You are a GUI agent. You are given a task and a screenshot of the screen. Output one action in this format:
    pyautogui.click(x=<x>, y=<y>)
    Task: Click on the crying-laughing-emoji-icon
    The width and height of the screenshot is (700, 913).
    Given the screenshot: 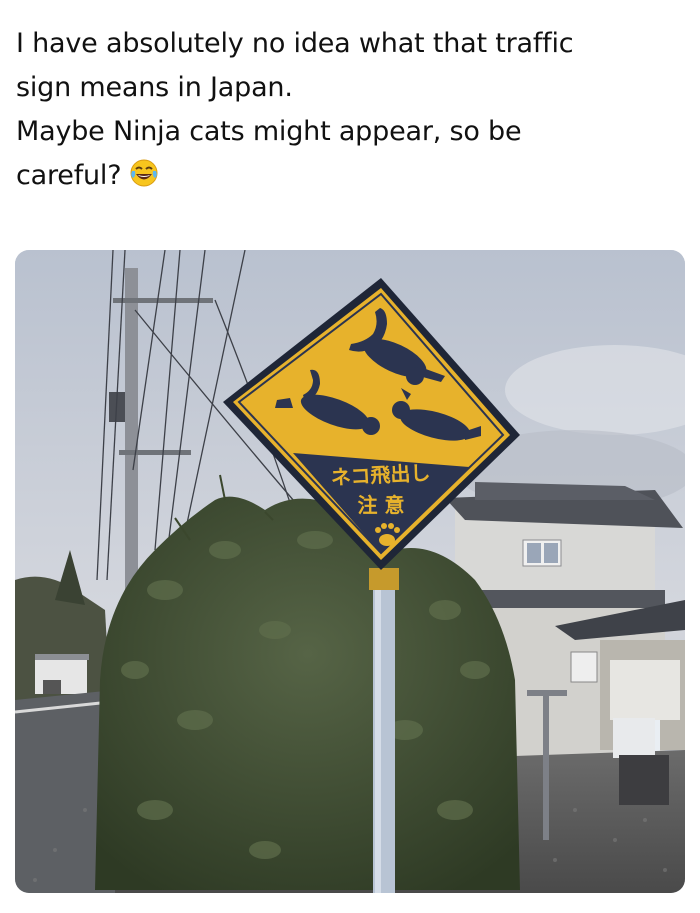 What is the action you would take?
    pyautogui.click(x=144, y=180)
    